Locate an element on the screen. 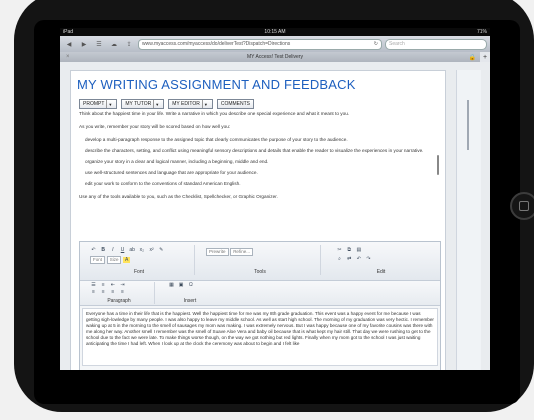 This screenshot has height=420, width=534. prewrite-select: Prewrite is located at coordinates (217, 252).